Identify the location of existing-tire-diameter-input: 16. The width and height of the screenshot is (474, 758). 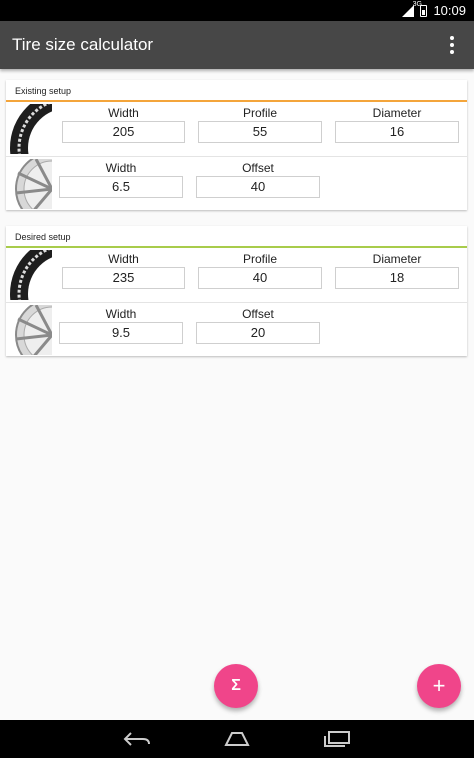
(397, 132).